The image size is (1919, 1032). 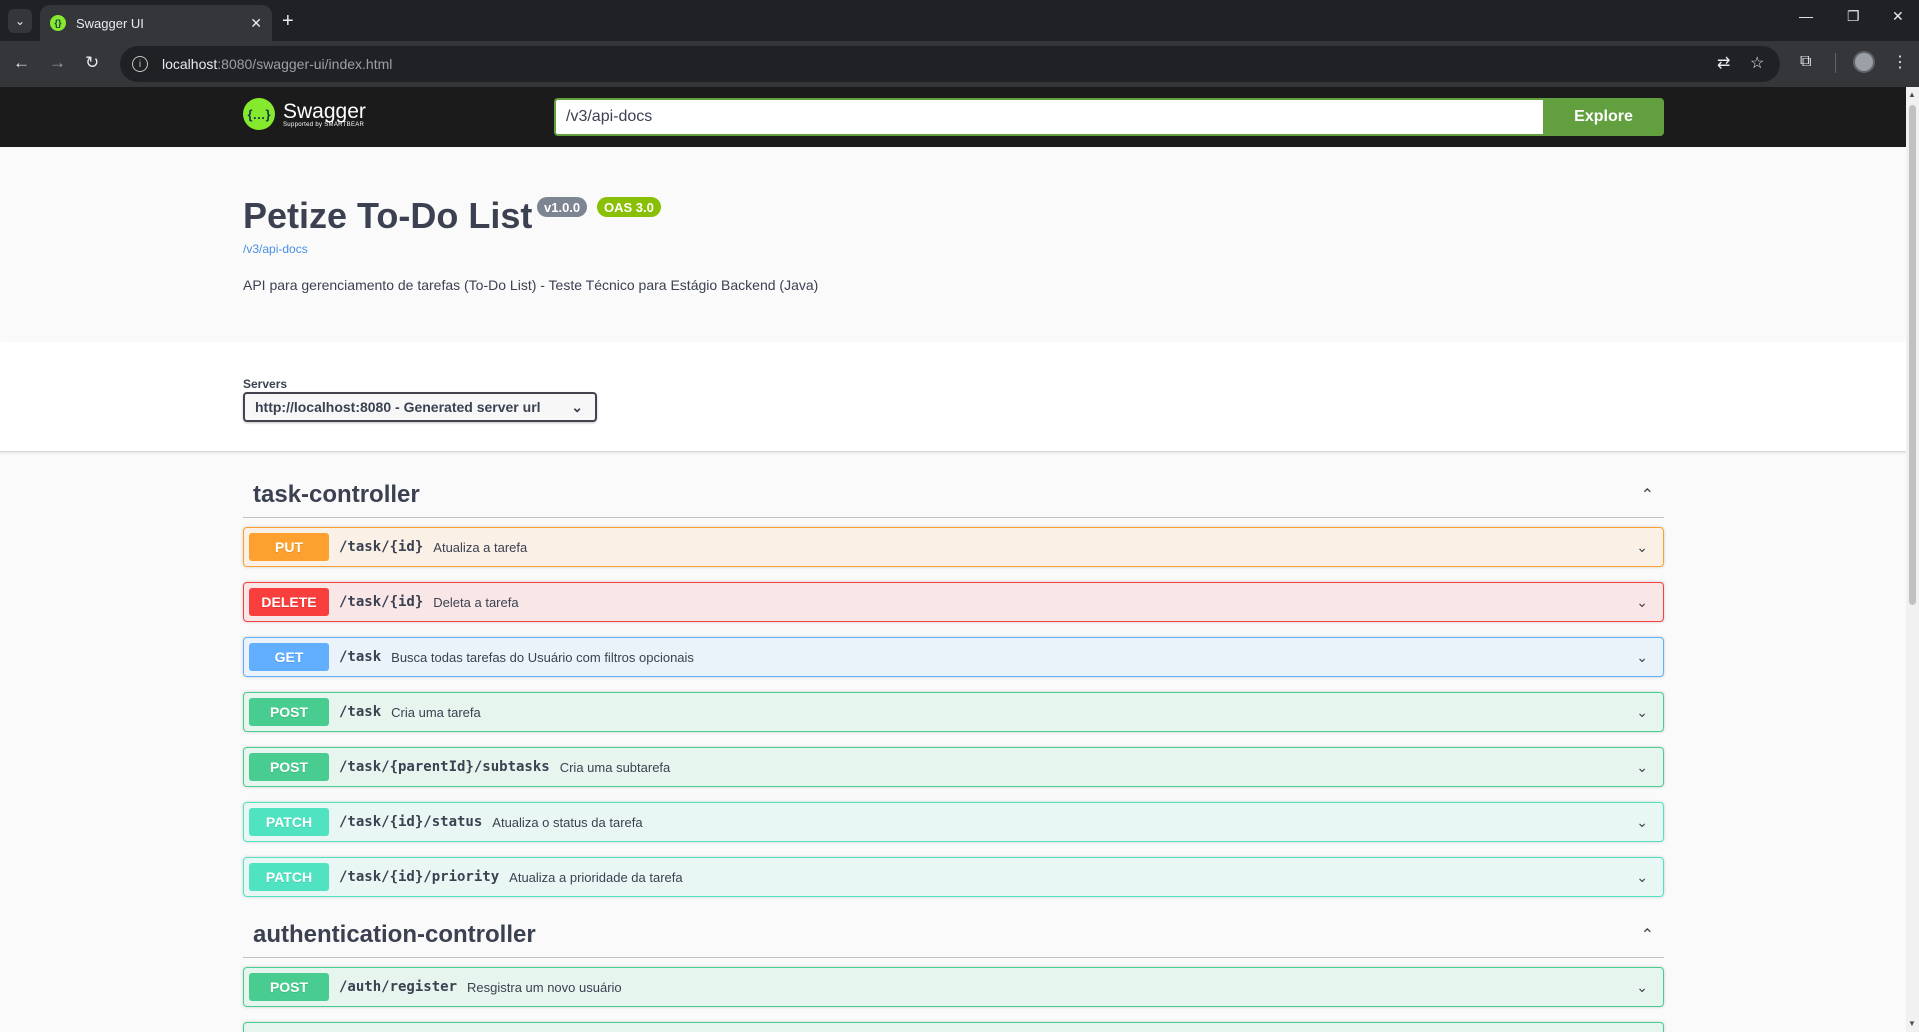 What do you see at coordinates (419, 877) in the screenshot?
I see `operation-path: /task/{id}/priority` at bounding box center [419, 877].